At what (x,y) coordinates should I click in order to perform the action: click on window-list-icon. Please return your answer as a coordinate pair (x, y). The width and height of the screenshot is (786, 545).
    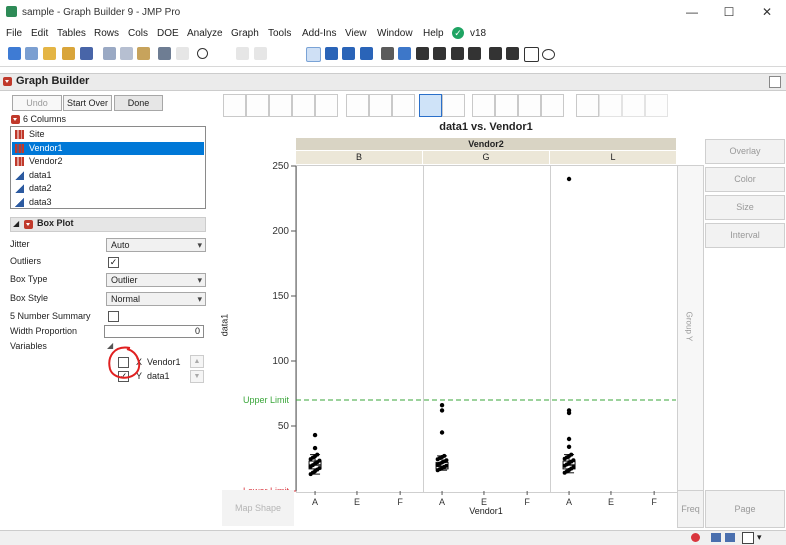
    Looking at the image, I should click on (730, 537).